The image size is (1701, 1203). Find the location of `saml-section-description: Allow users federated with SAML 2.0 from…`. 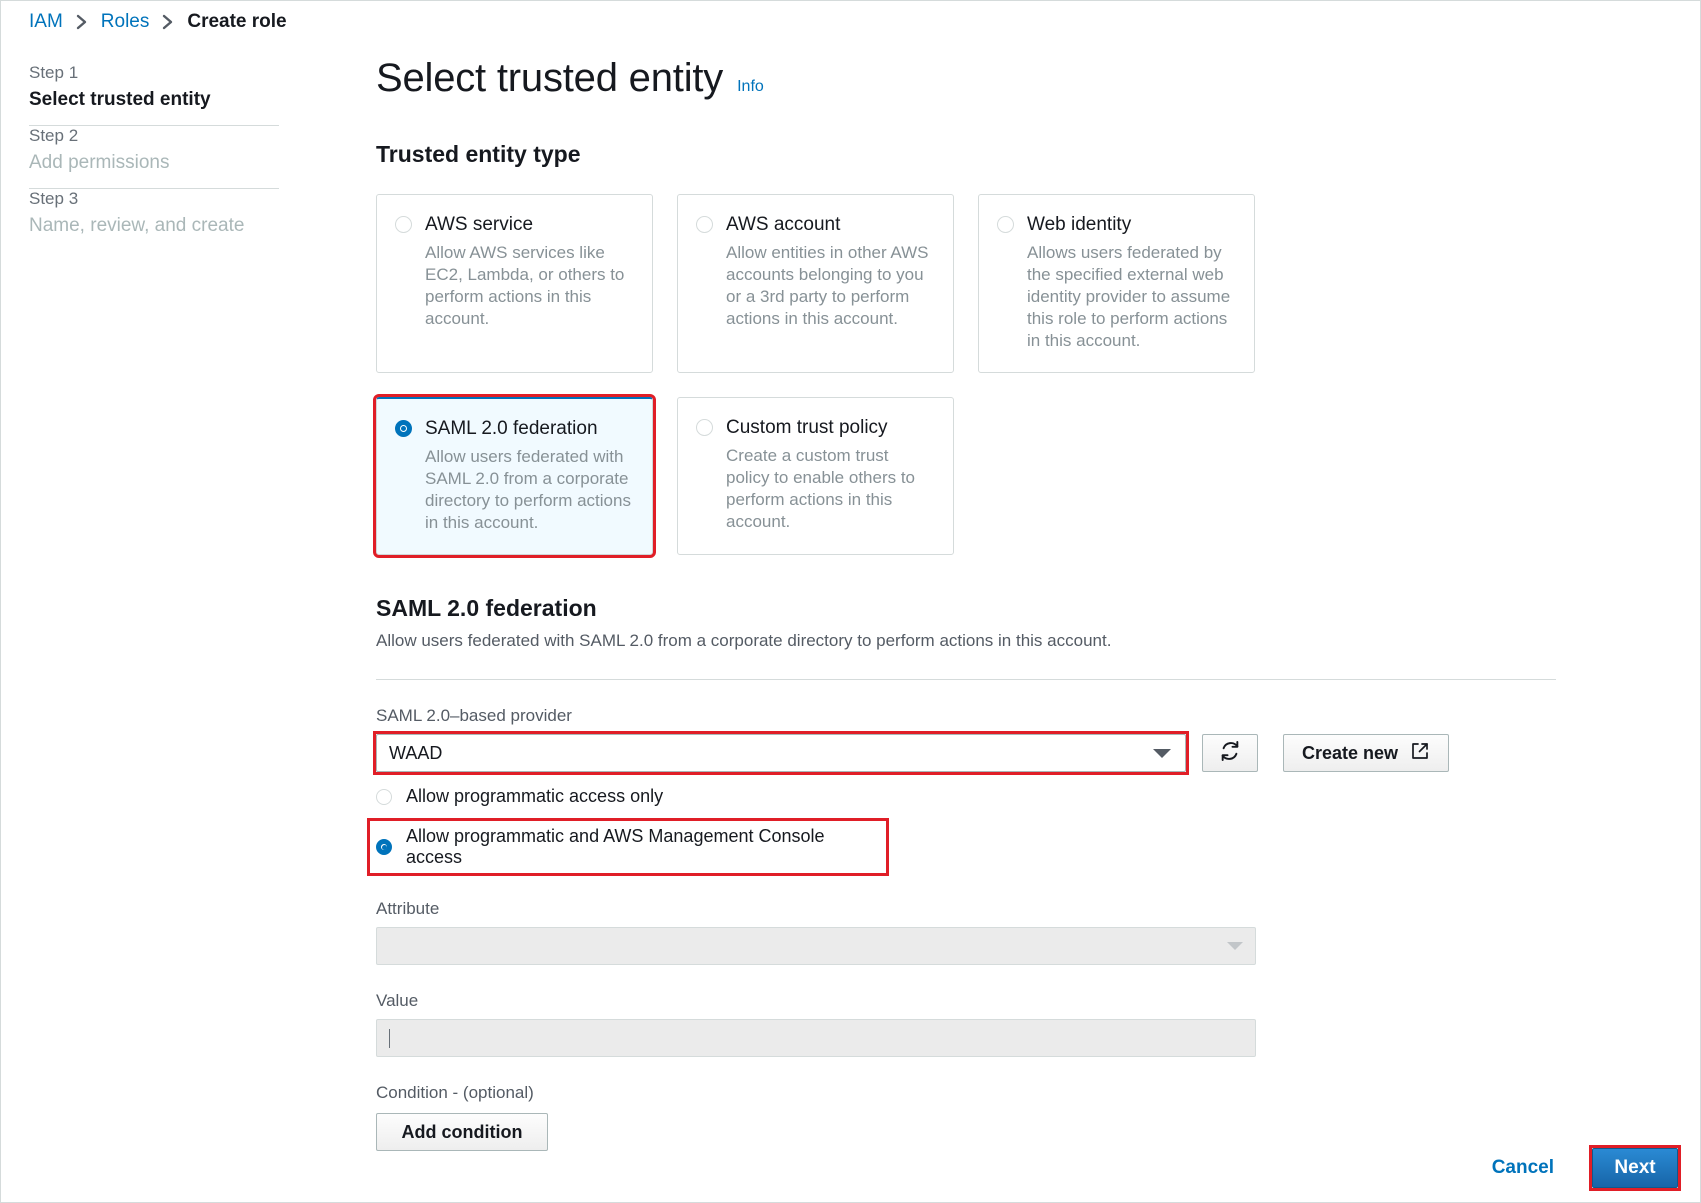

saml-section-description: Allow users federated with SAML 2.0 from… is located at coordinates (744, 640).